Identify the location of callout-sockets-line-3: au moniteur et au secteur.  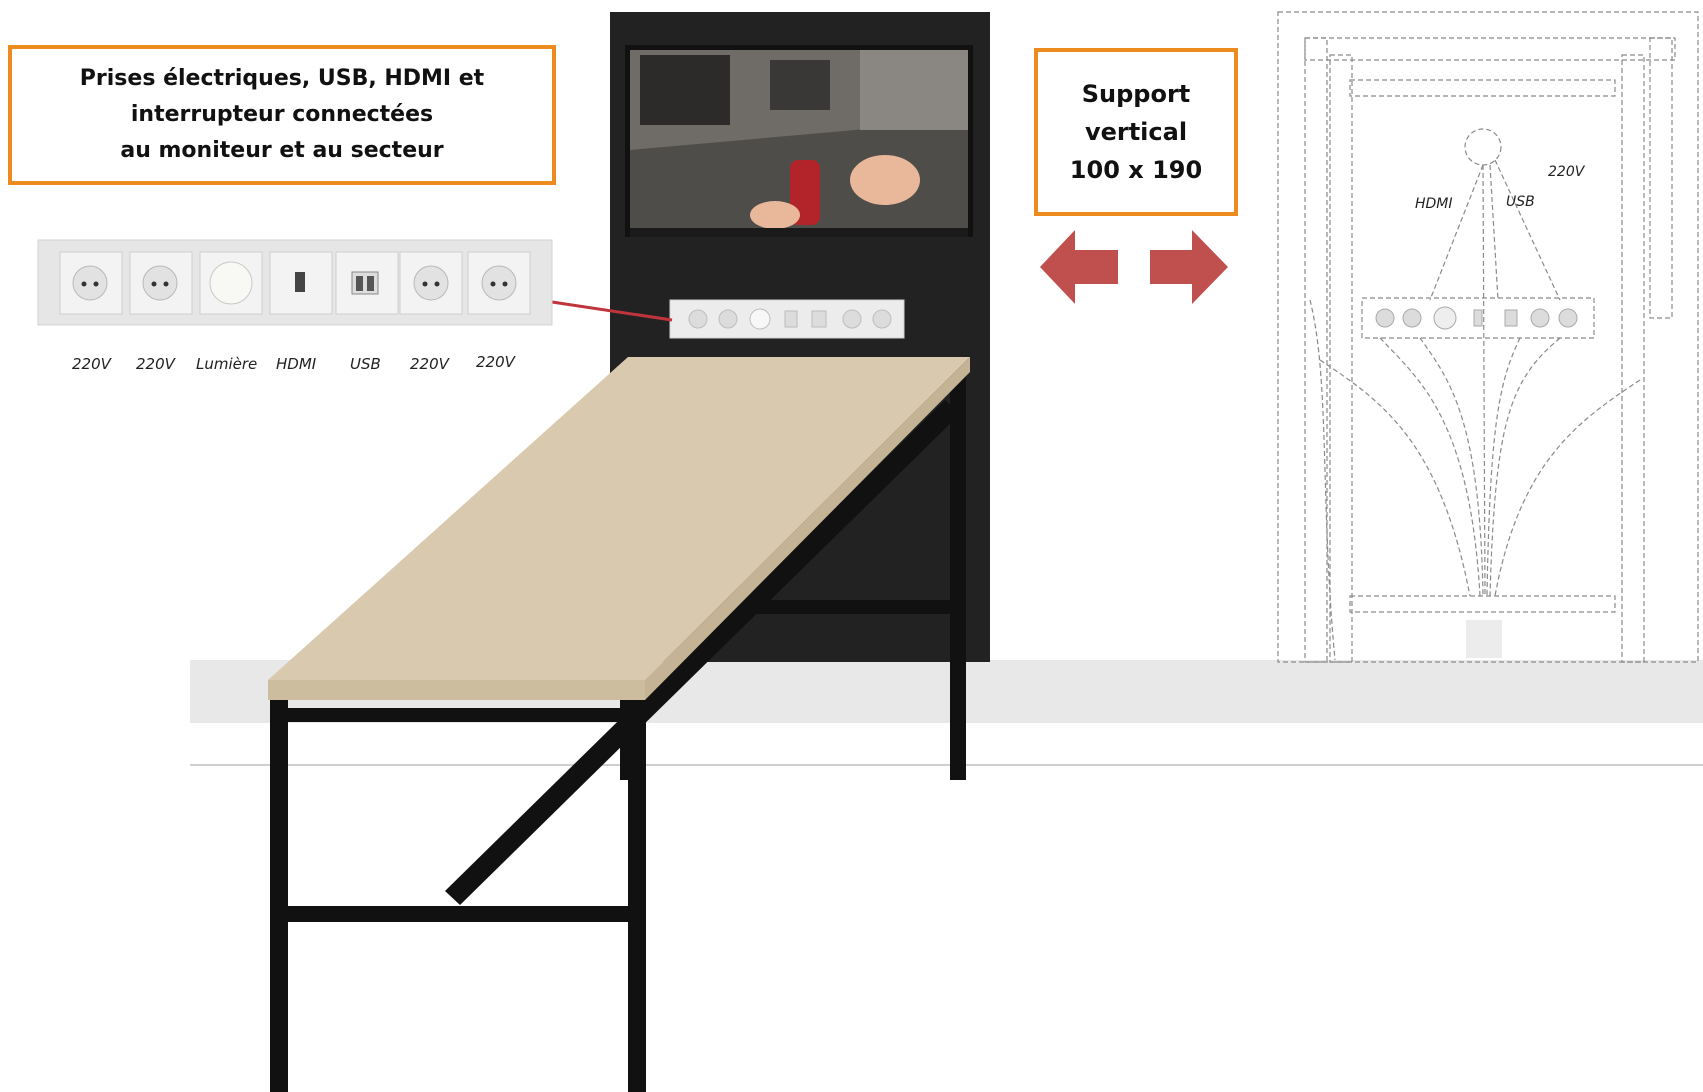
(282, 150).